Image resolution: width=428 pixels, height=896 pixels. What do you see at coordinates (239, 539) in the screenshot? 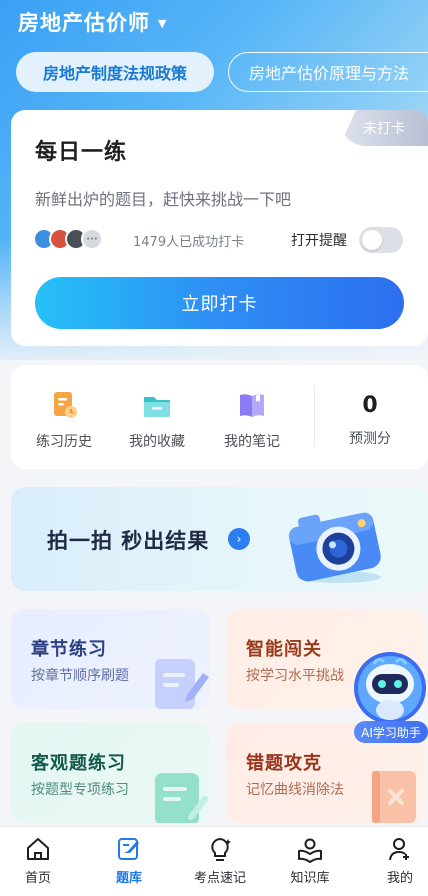
I see `chevron-right-icon: ›` at bounding box center [239, 539].